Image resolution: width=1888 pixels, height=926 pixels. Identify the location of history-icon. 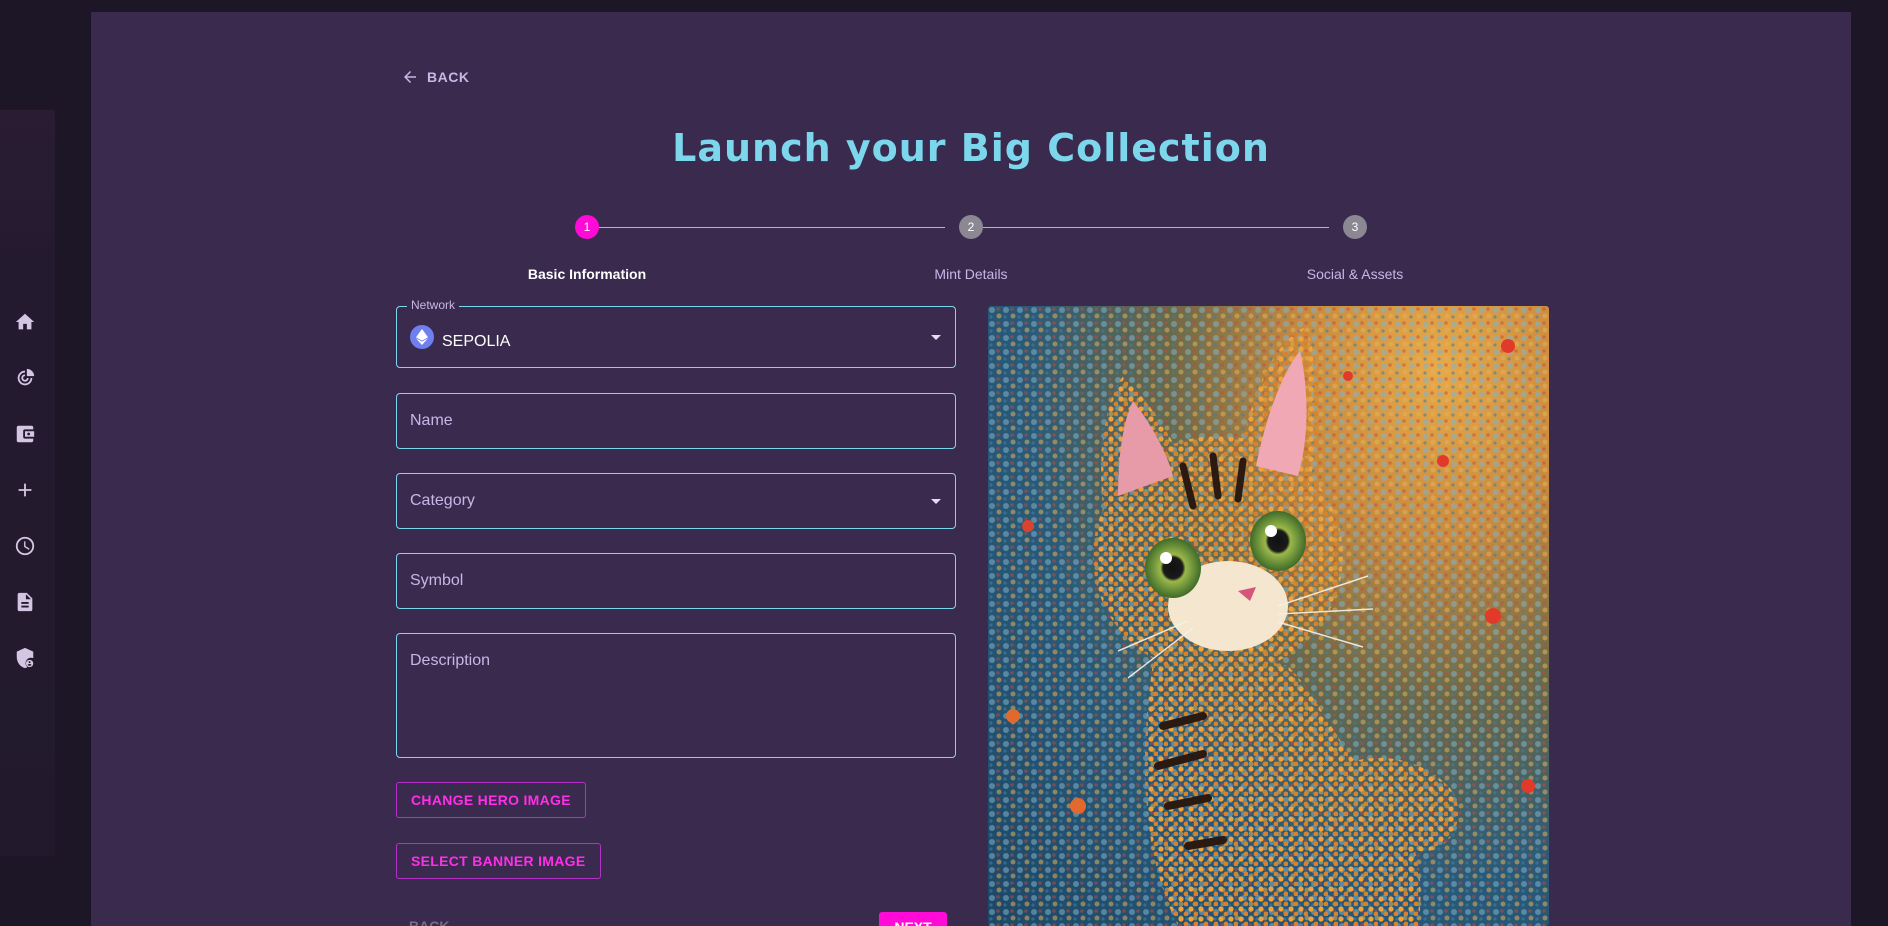
(25, 546).